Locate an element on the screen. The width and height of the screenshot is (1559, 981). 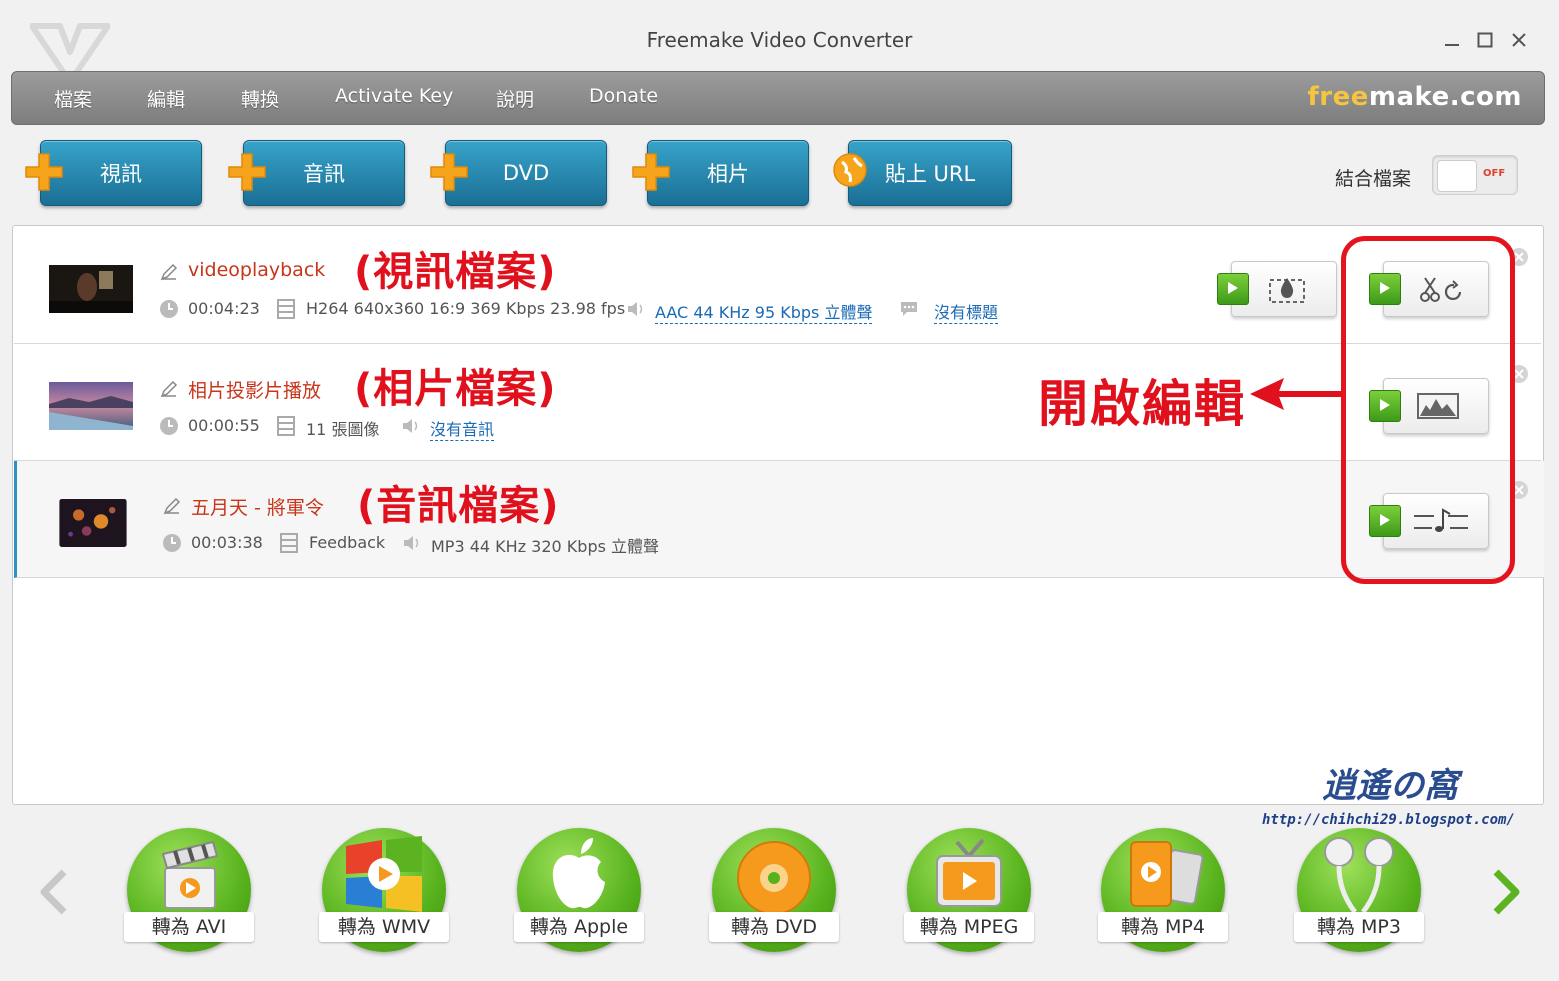
format-label: 轉為 Apple is located at coordinates (579, 927).